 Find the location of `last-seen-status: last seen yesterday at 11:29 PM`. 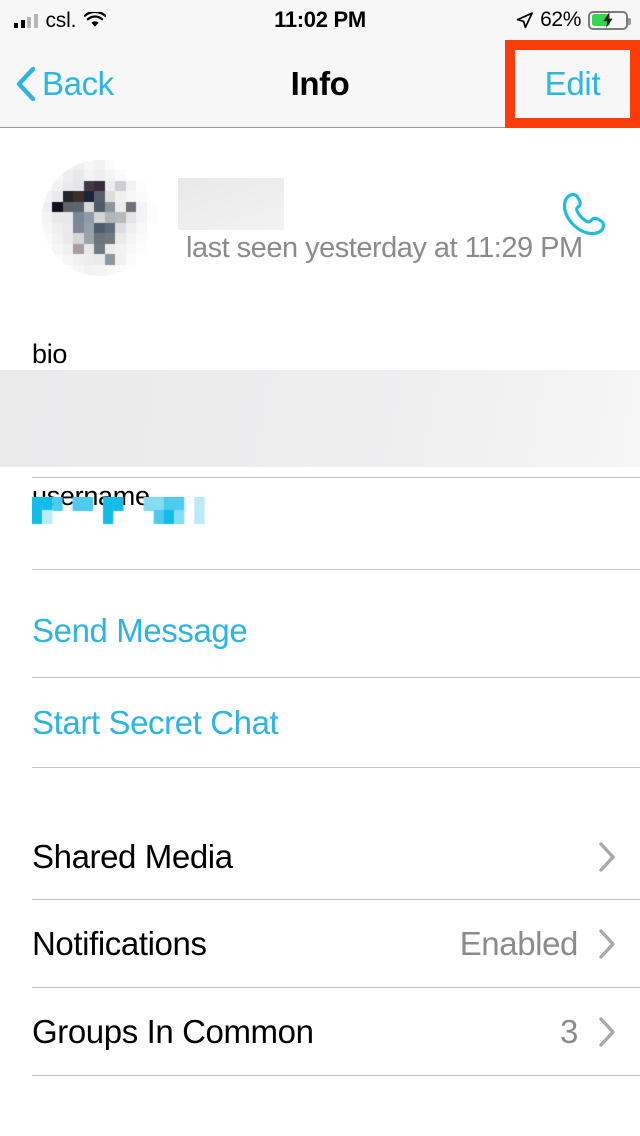

last-seen-status: last seen yesterday at 11:29 PM is located at coordinates (384, 248).